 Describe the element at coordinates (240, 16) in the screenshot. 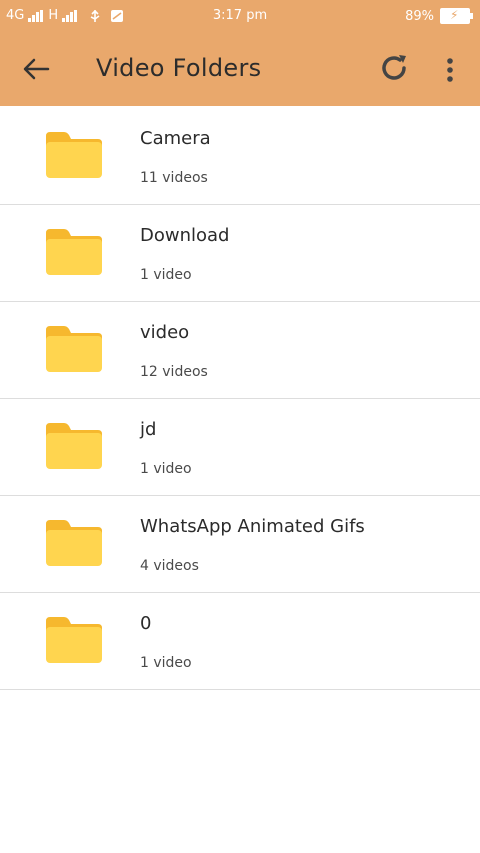

I see `status-bar: 4G H 3:17 pm 89% ⚡` at that location.